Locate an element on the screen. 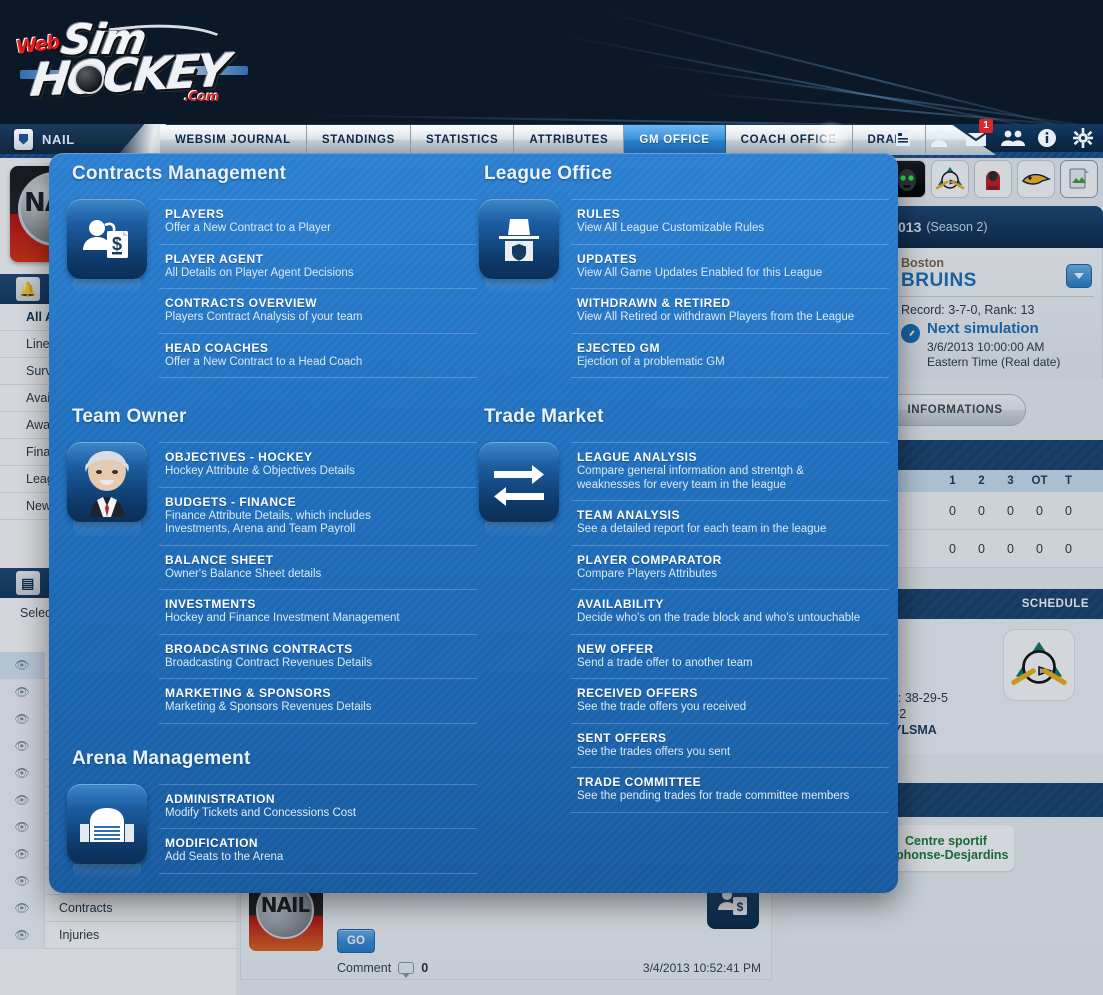 Image resolution: width=1103 pixels, height=995 pixels. menu-item-modification: MODIFICATION Add Seats to the Arena is located at coordinates (318, 851).